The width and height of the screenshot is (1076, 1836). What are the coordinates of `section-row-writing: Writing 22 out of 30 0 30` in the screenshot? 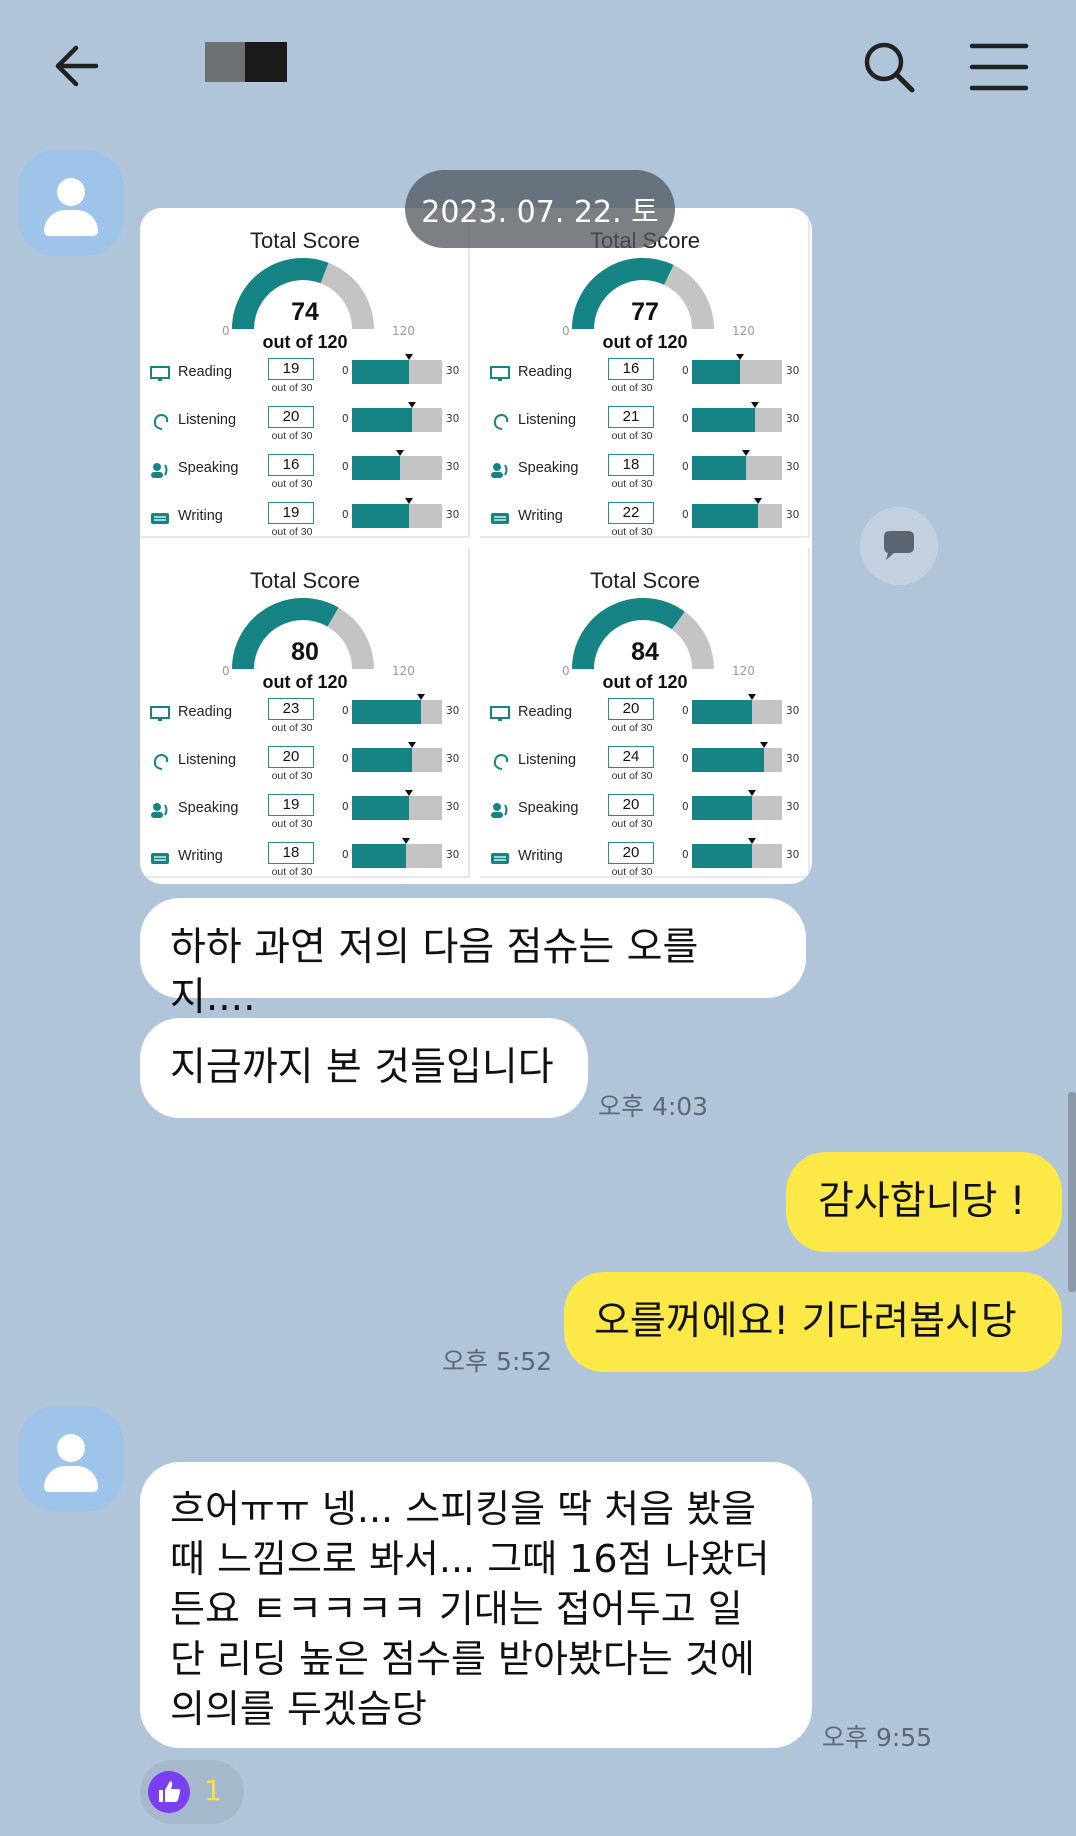 It's located at (646, 521).